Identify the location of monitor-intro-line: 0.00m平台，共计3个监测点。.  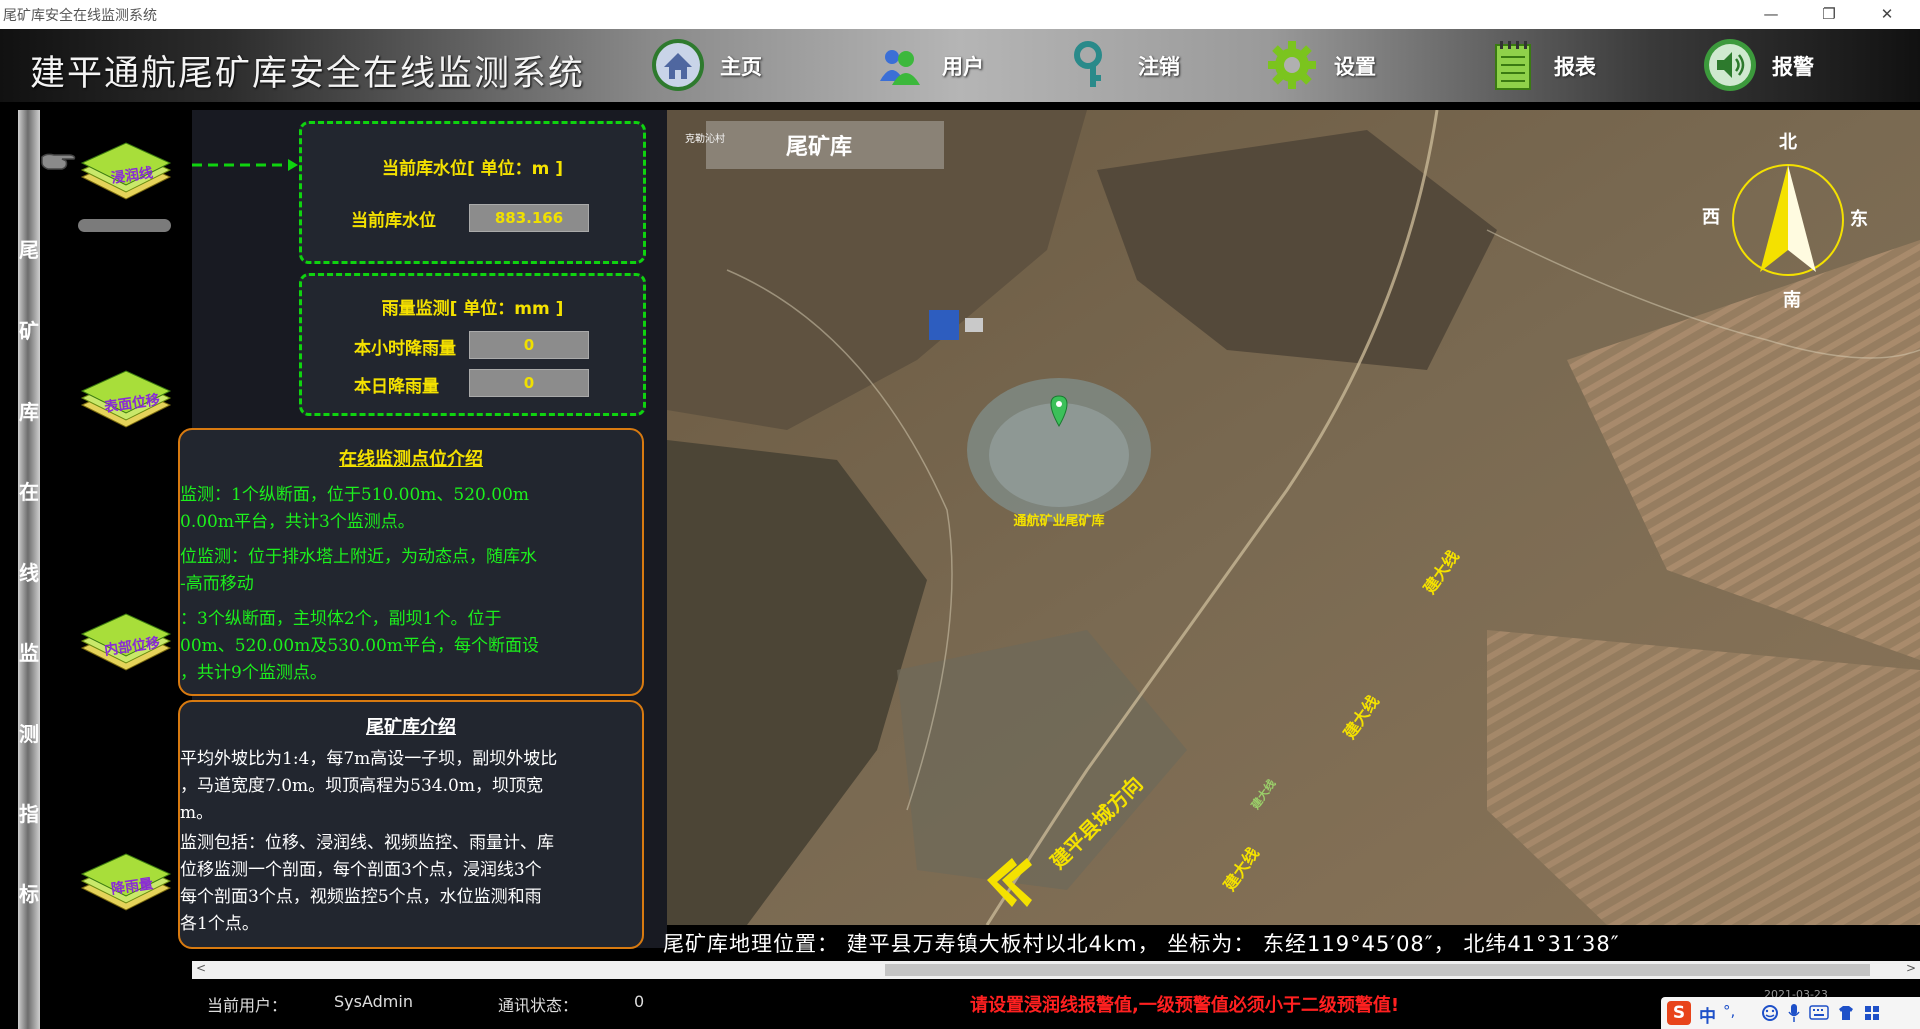
(297, 522).